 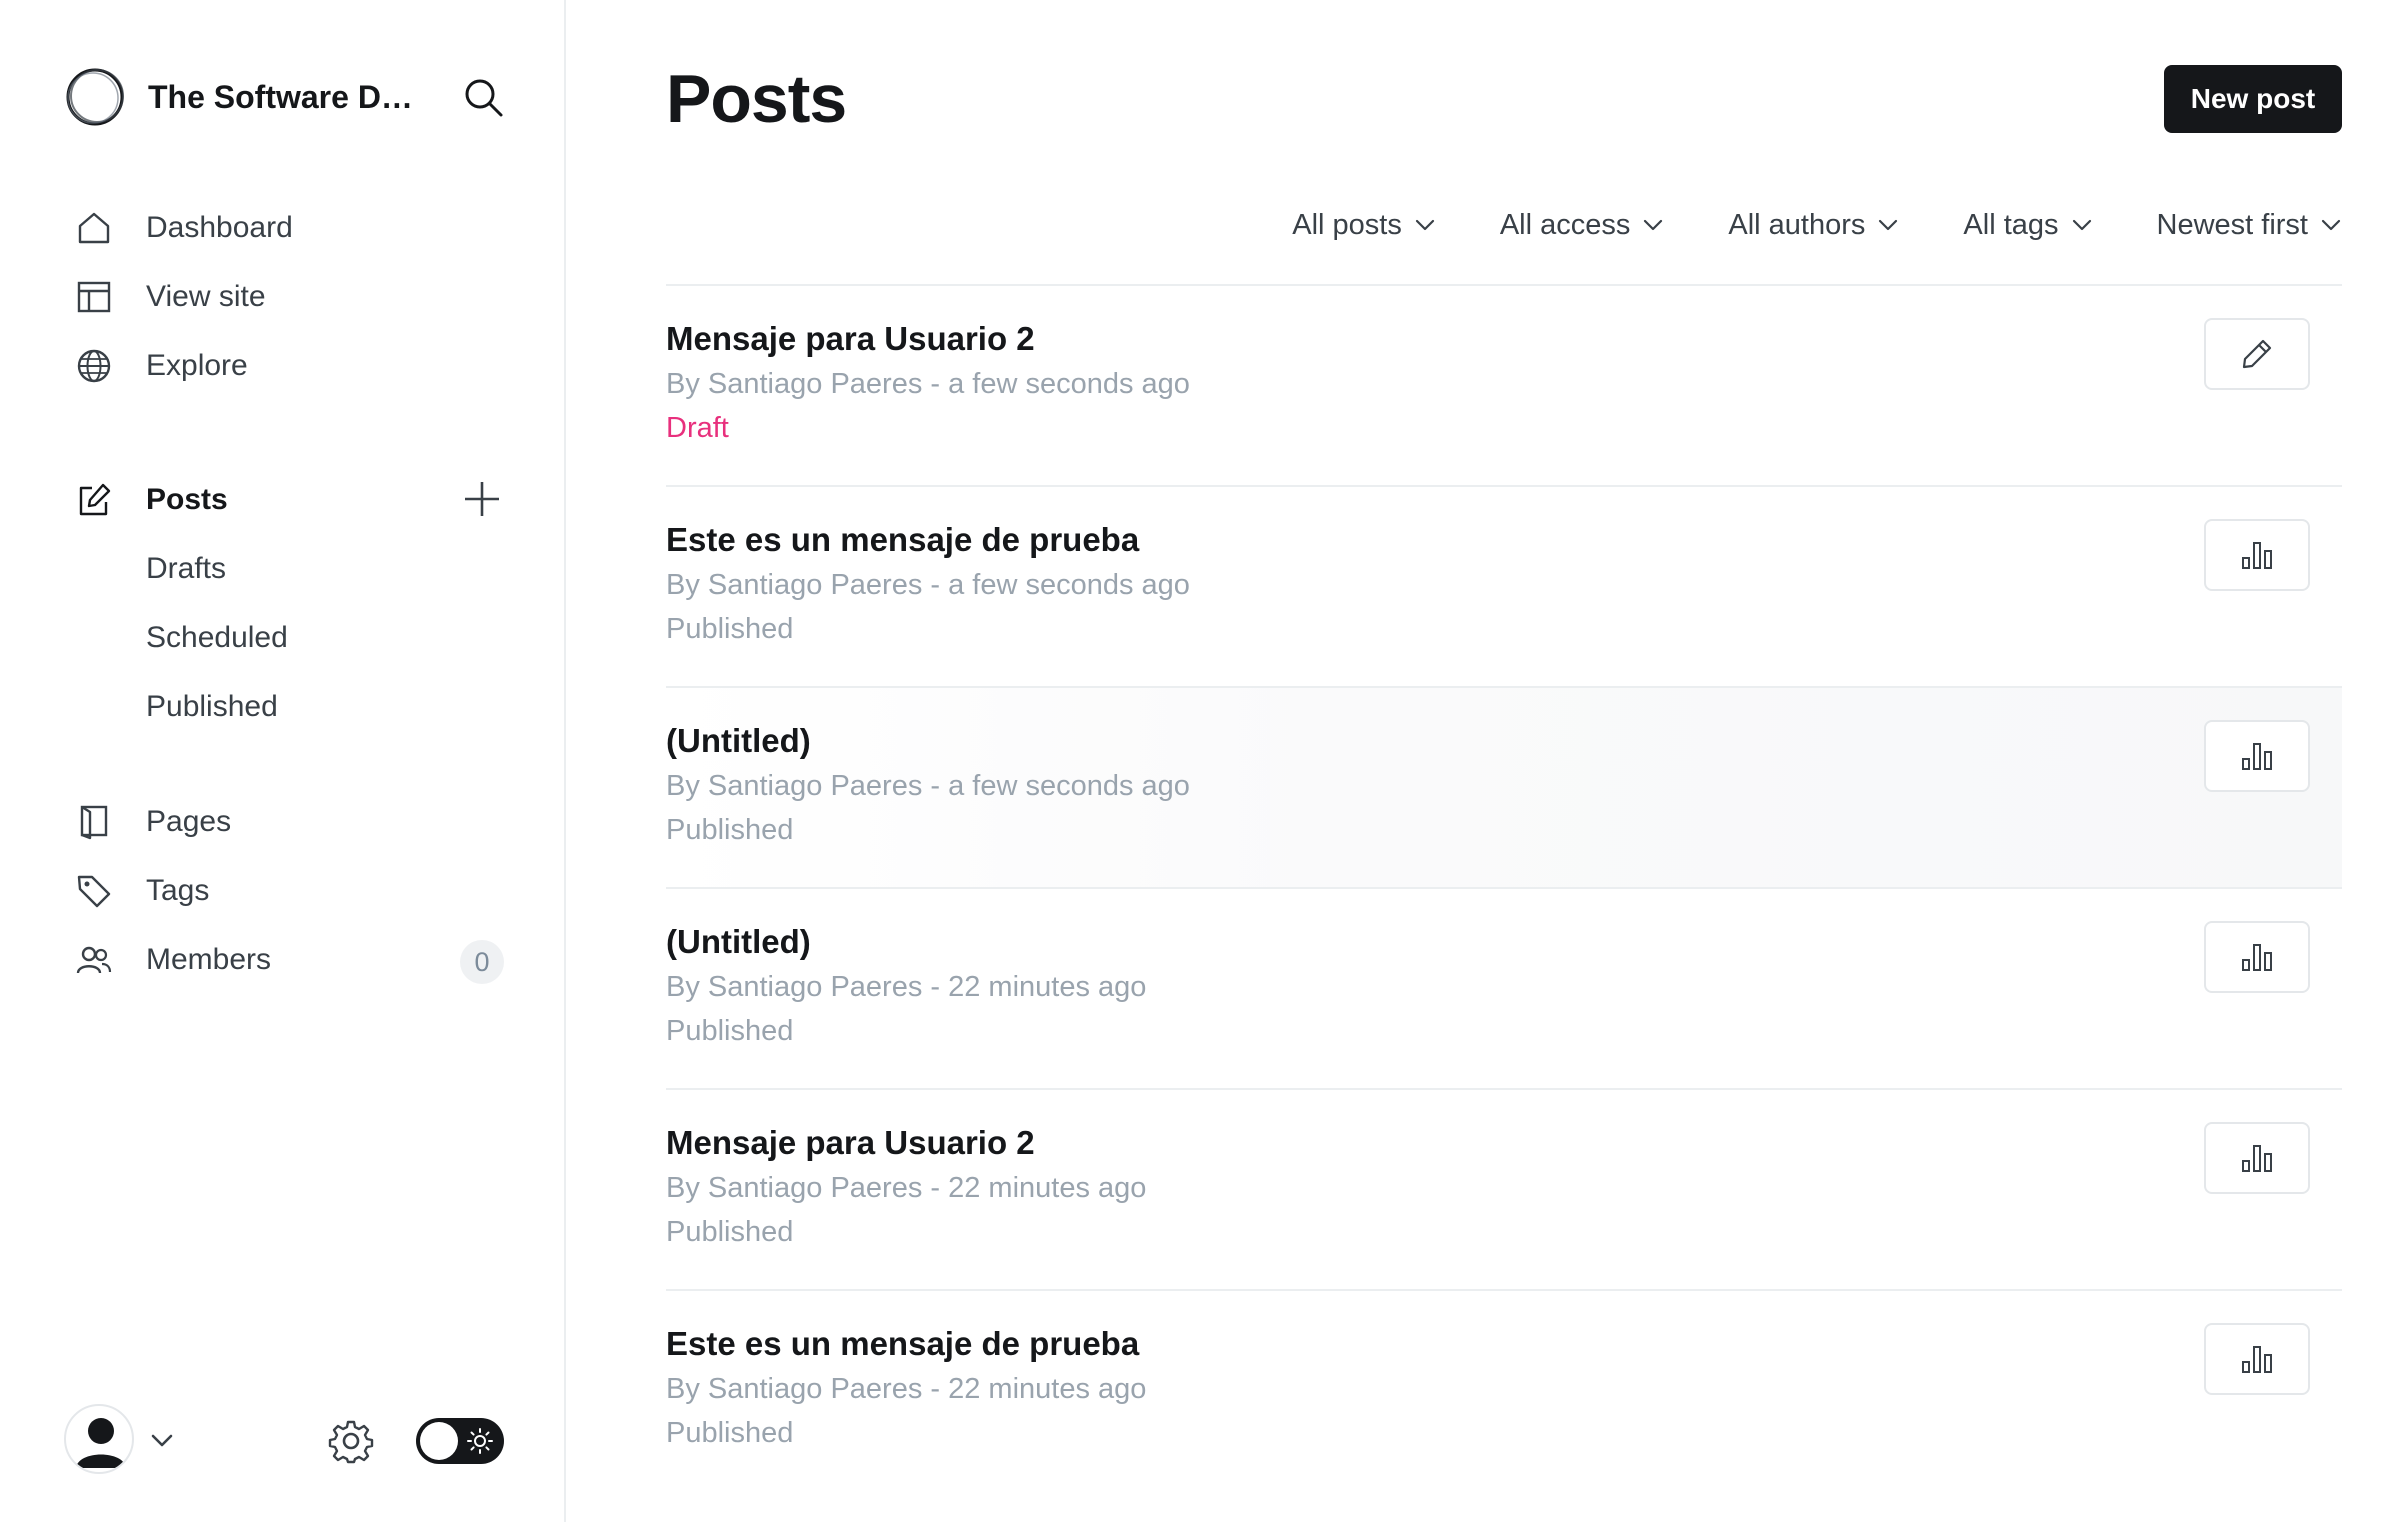 I want to click on primary-nav: Dashboard View site Explore, so click(x=284, y=296).